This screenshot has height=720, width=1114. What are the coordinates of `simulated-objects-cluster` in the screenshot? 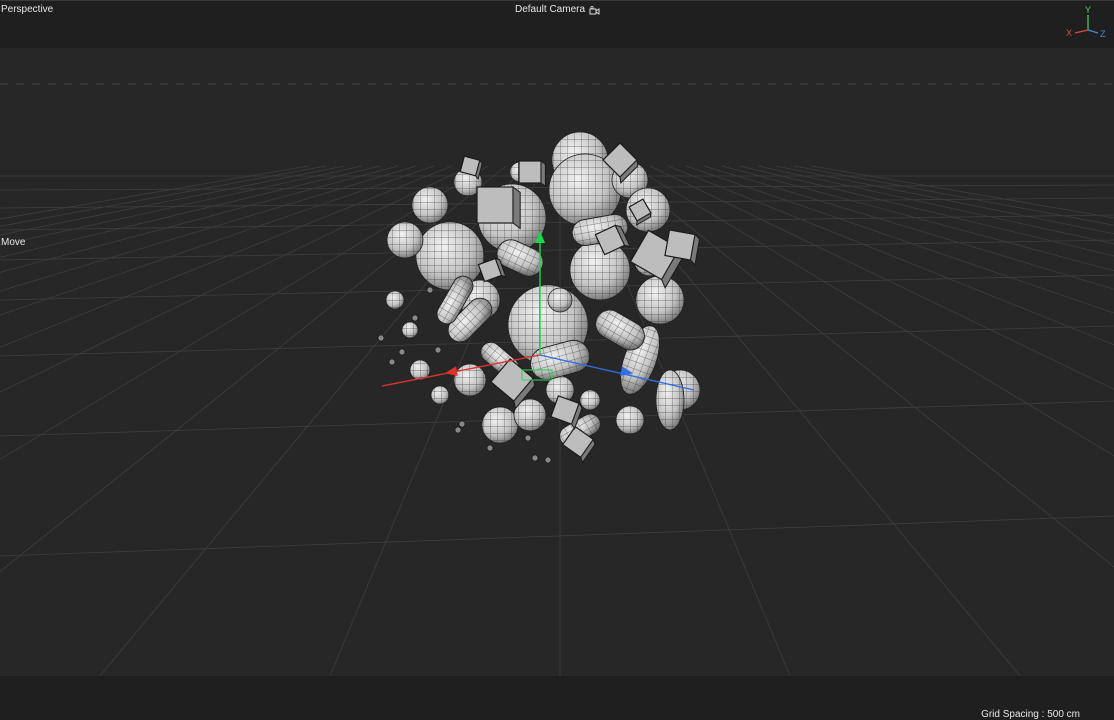 It's located at (539, 297).